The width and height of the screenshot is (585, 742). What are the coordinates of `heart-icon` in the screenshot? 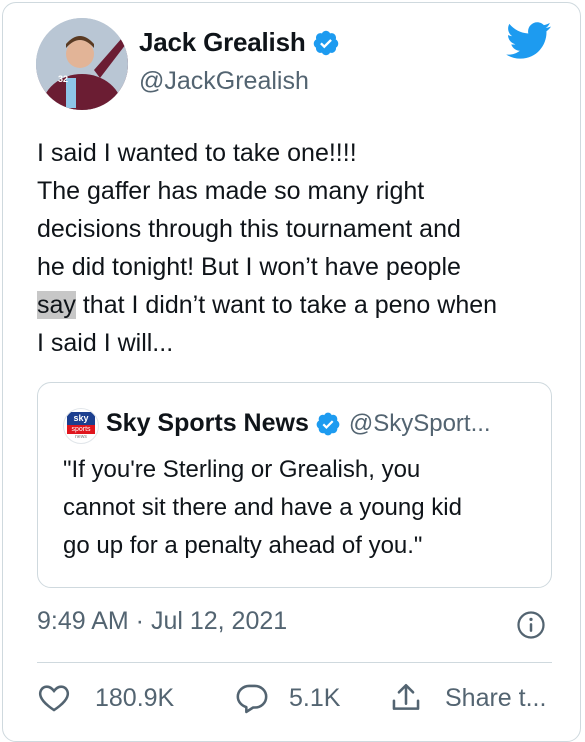 It's located at (54, 698).